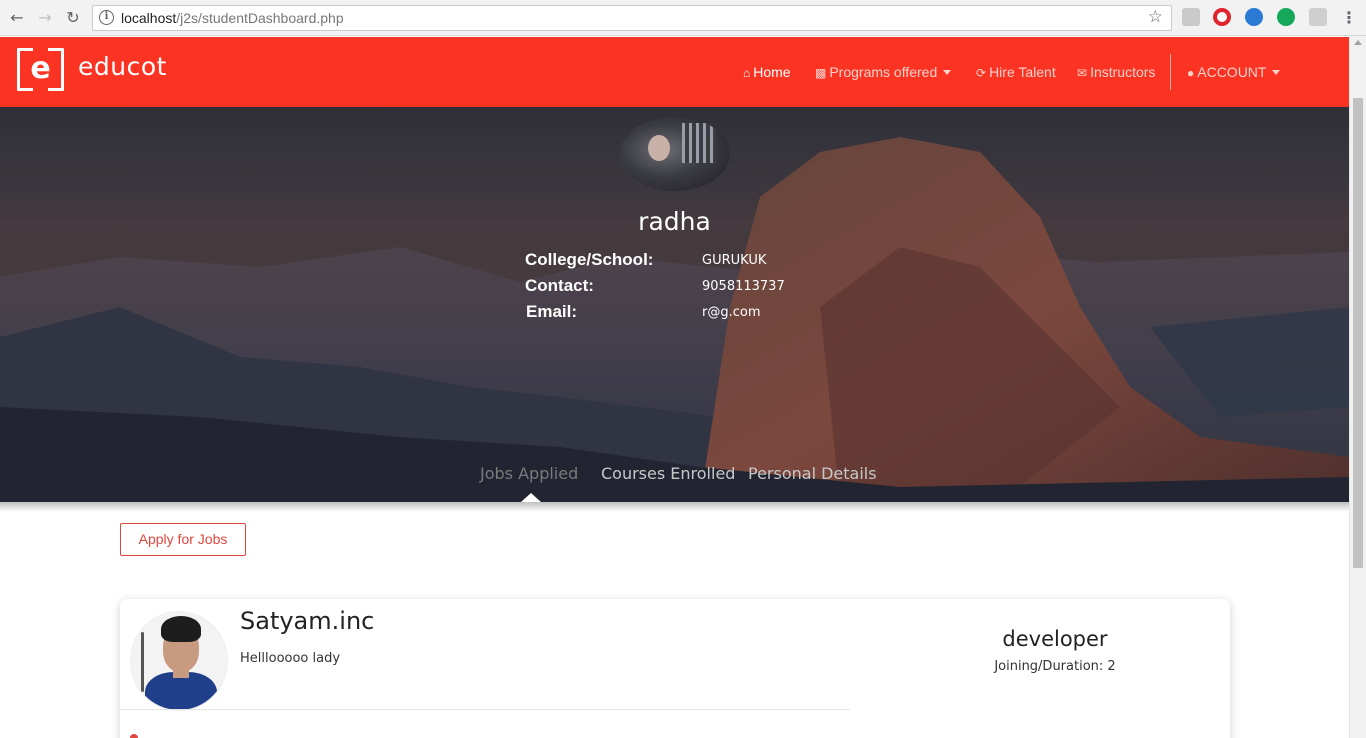 The width and height of the screenshot is (1366, 738). I want to click on status-dot, so click(134, 736).